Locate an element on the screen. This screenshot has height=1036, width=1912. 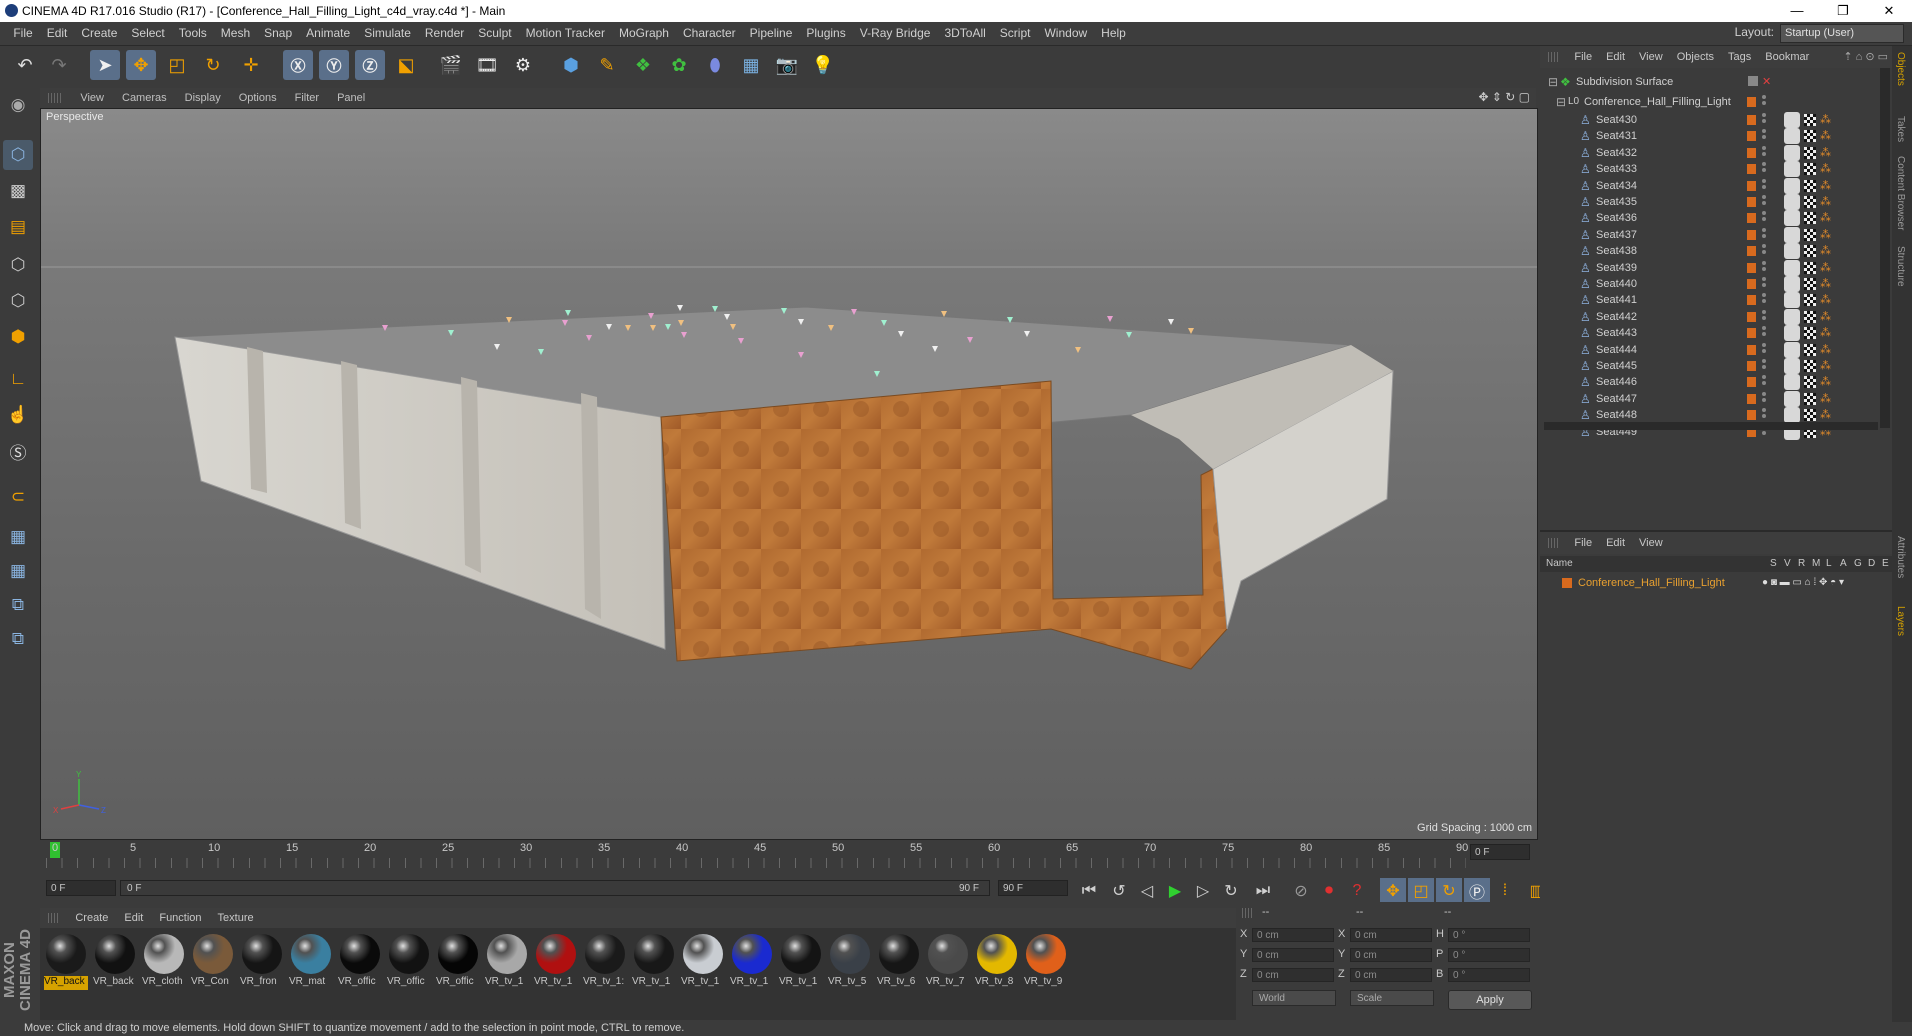
object-manager-hscrollbar is located at coordinates (1711, 426).